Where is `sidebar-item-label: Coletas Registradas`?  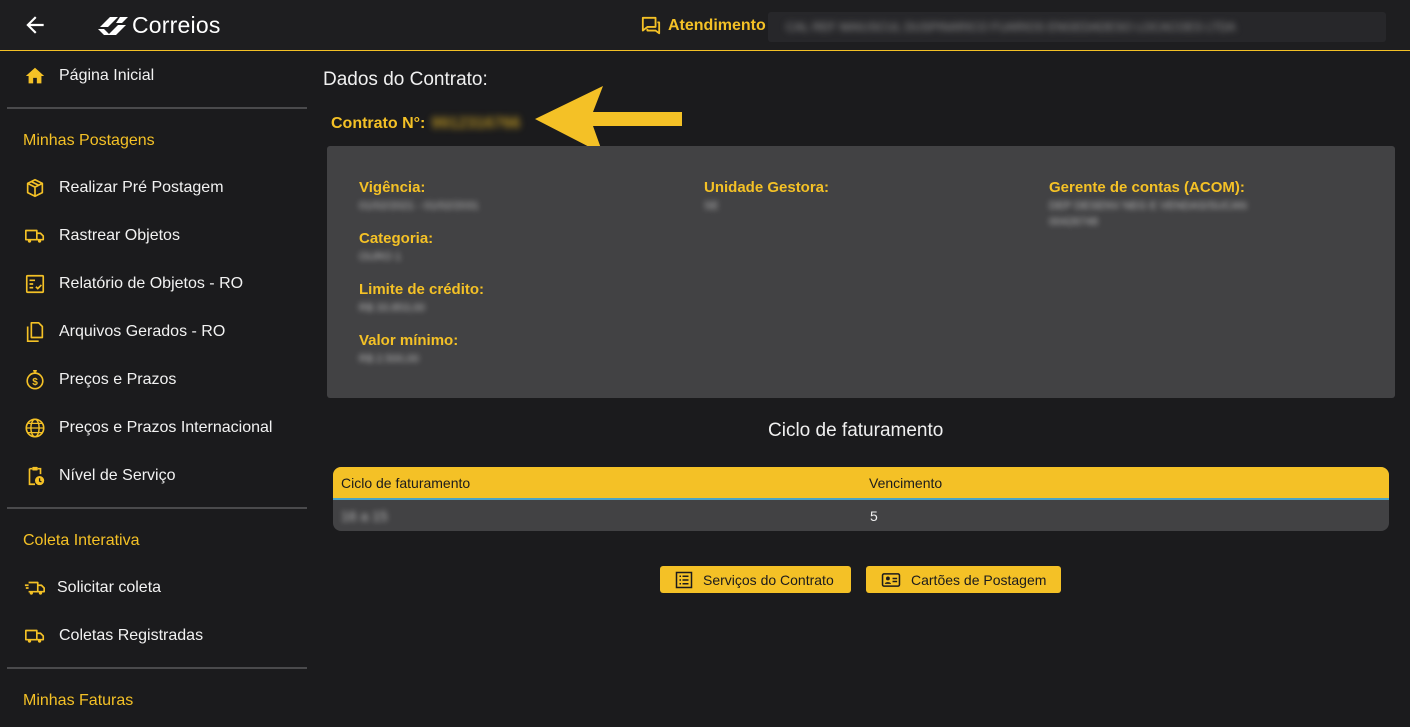 sidebar-item-label: Coletas Registradas is located at coordinates (131, 635).